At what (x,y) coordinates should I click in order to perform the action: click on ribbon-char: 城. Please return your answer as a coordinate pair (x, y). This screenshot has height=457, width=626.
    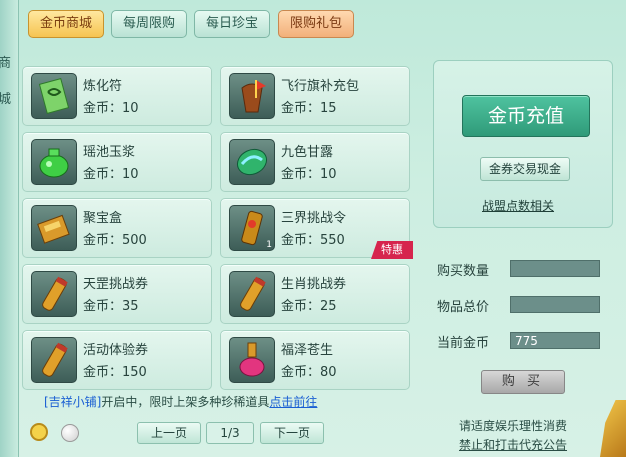
    Looking at the image, I should click on (6, 99).